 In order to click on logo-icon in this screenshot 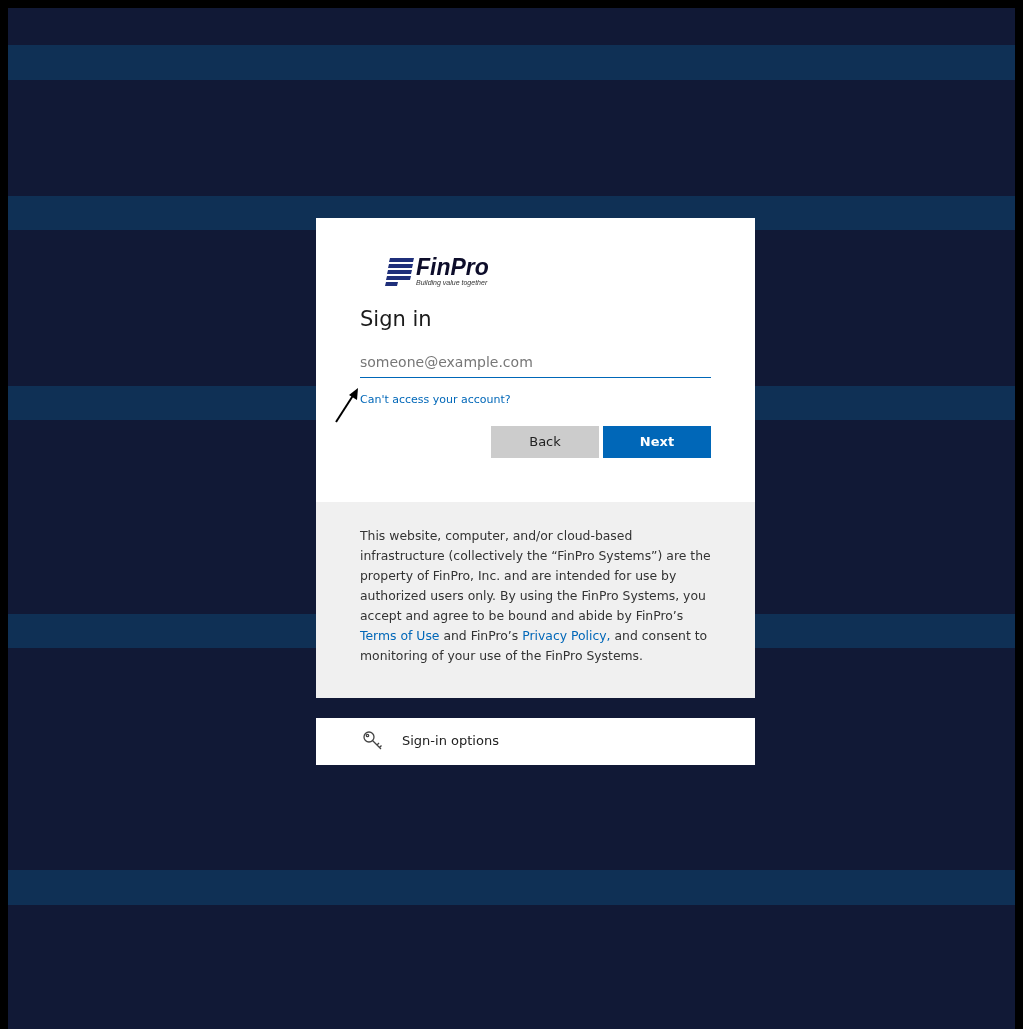, I will do `click(399, 271)`.